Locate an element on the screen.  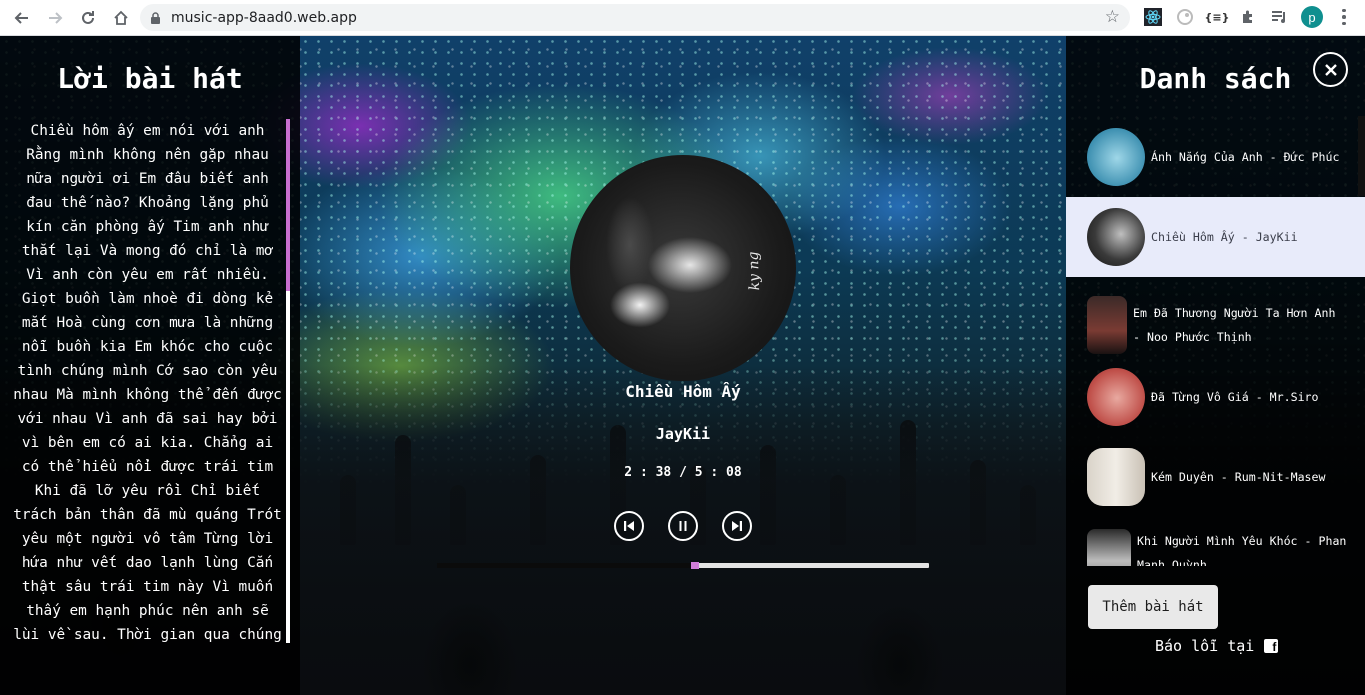
browser-menu-icon is located at coordinates (1344, 17).